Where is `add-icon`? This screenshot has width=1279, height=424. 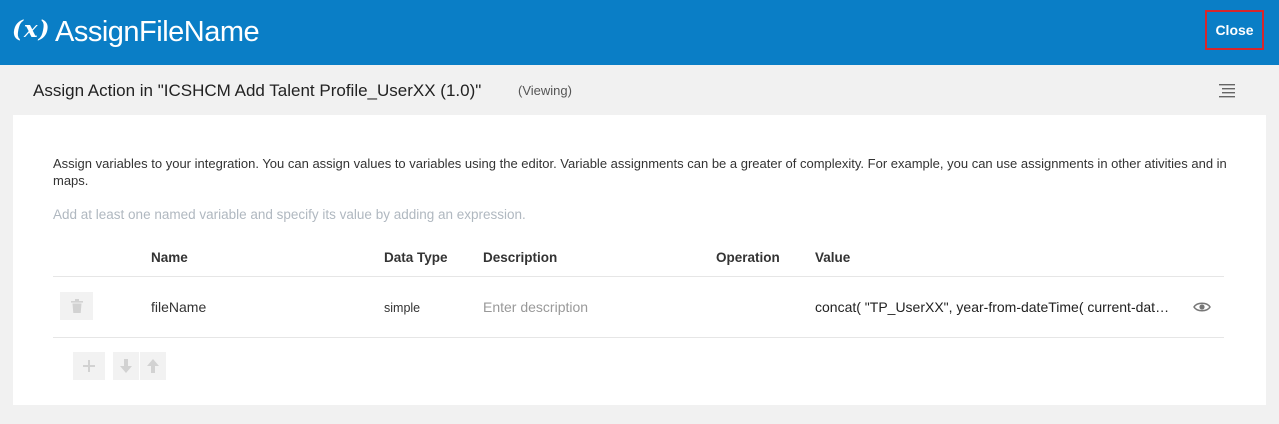
add-icon is located at coordinates (89, 366).